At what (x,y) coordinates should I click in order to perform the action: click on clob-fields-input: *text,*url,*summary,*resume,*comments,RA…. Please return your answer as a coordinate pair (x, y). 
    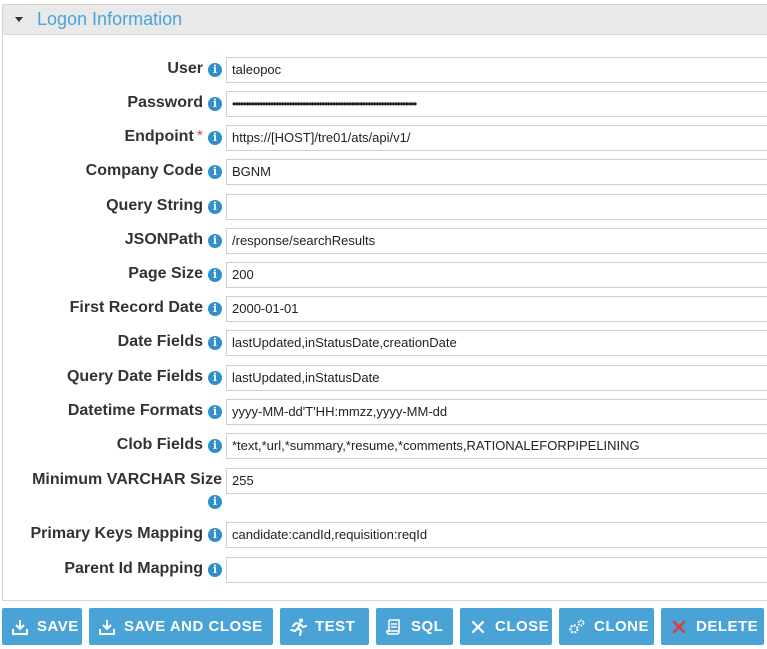
    Looking at the image, I should click on (496, 446).